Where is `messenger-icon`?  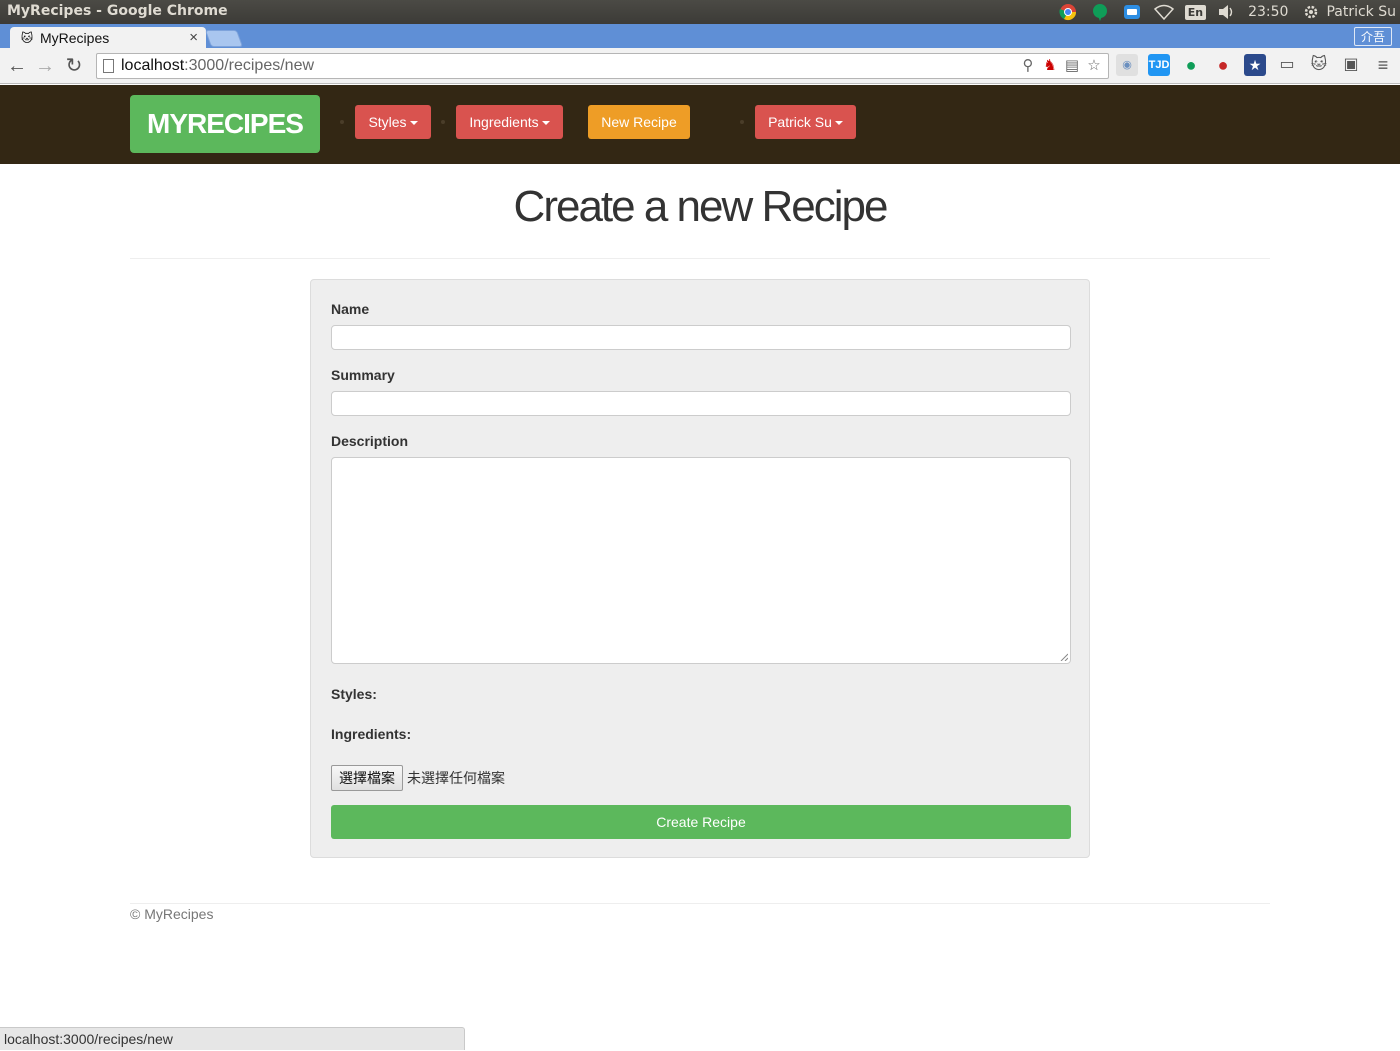
messenger-icon is located at coordinates (1132, 12).